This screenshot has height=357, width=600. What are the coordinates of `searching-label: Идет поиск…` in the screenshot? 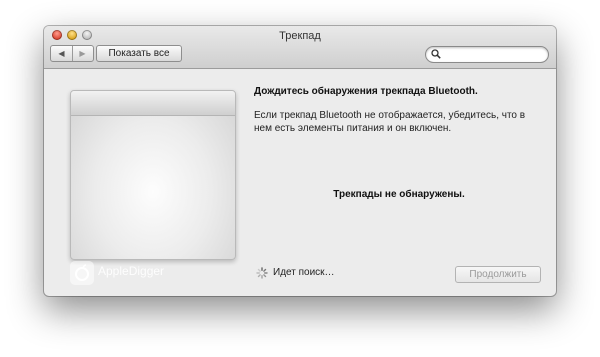 It's located at (304, 272).